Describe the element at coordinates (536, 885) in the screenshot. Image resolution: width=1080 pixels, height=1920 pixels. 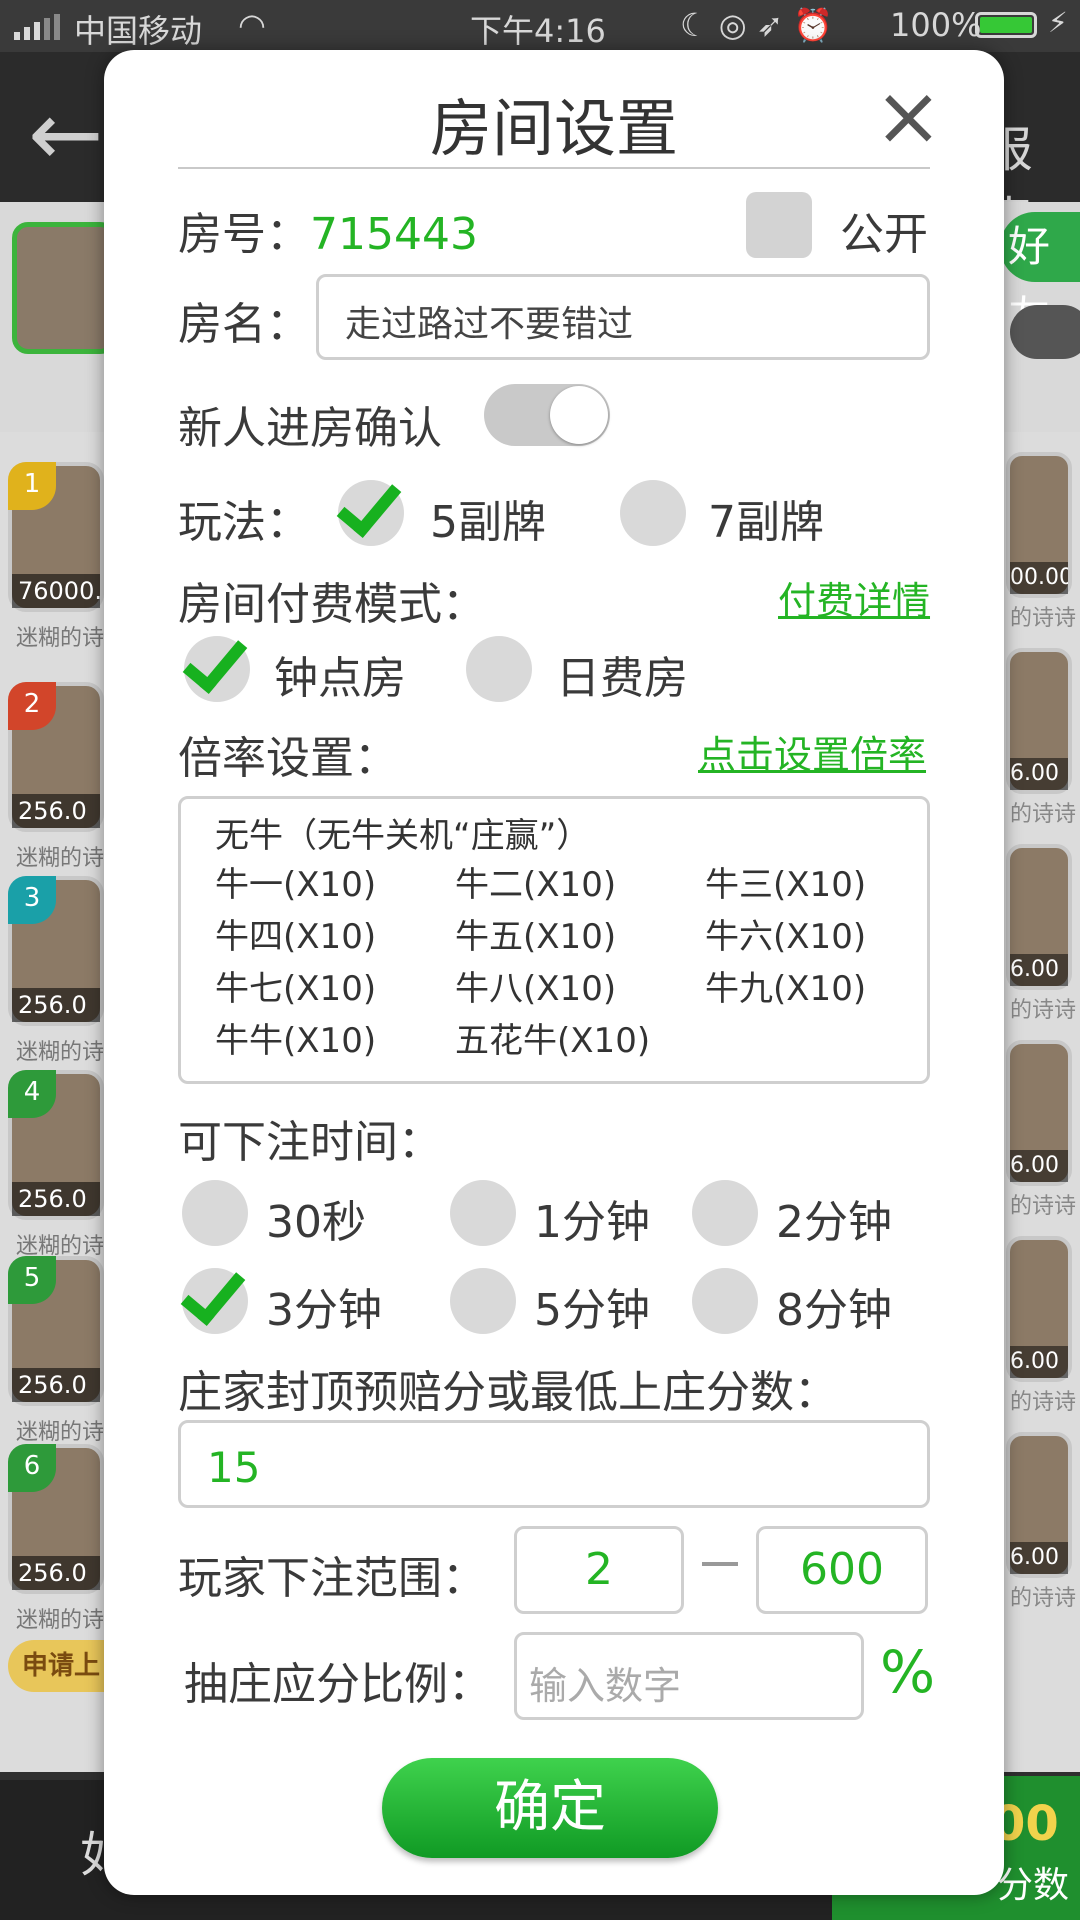
I see `rate-item: 牛二(X10)` at that location.